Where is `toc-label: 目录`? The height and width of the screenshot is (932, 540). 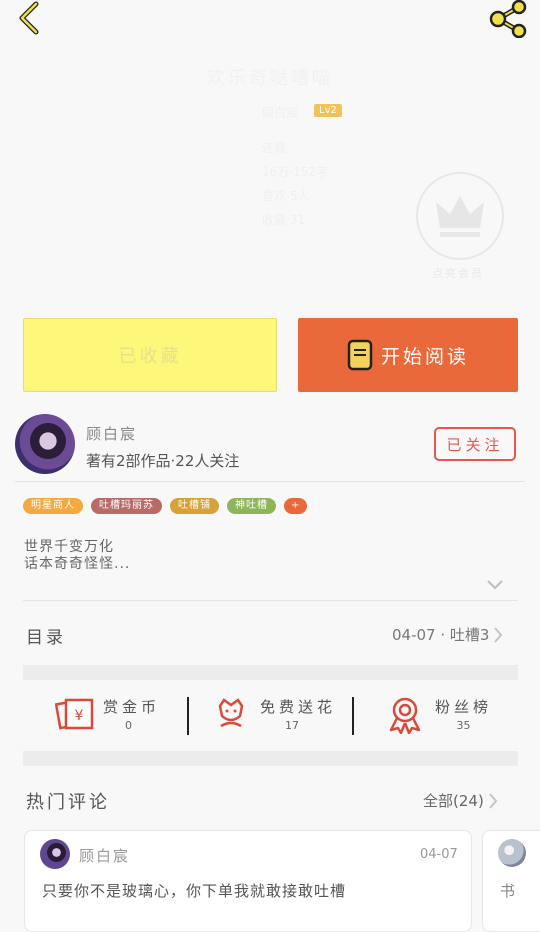
toc-label: 目录 is located at coordinates (46, 635).